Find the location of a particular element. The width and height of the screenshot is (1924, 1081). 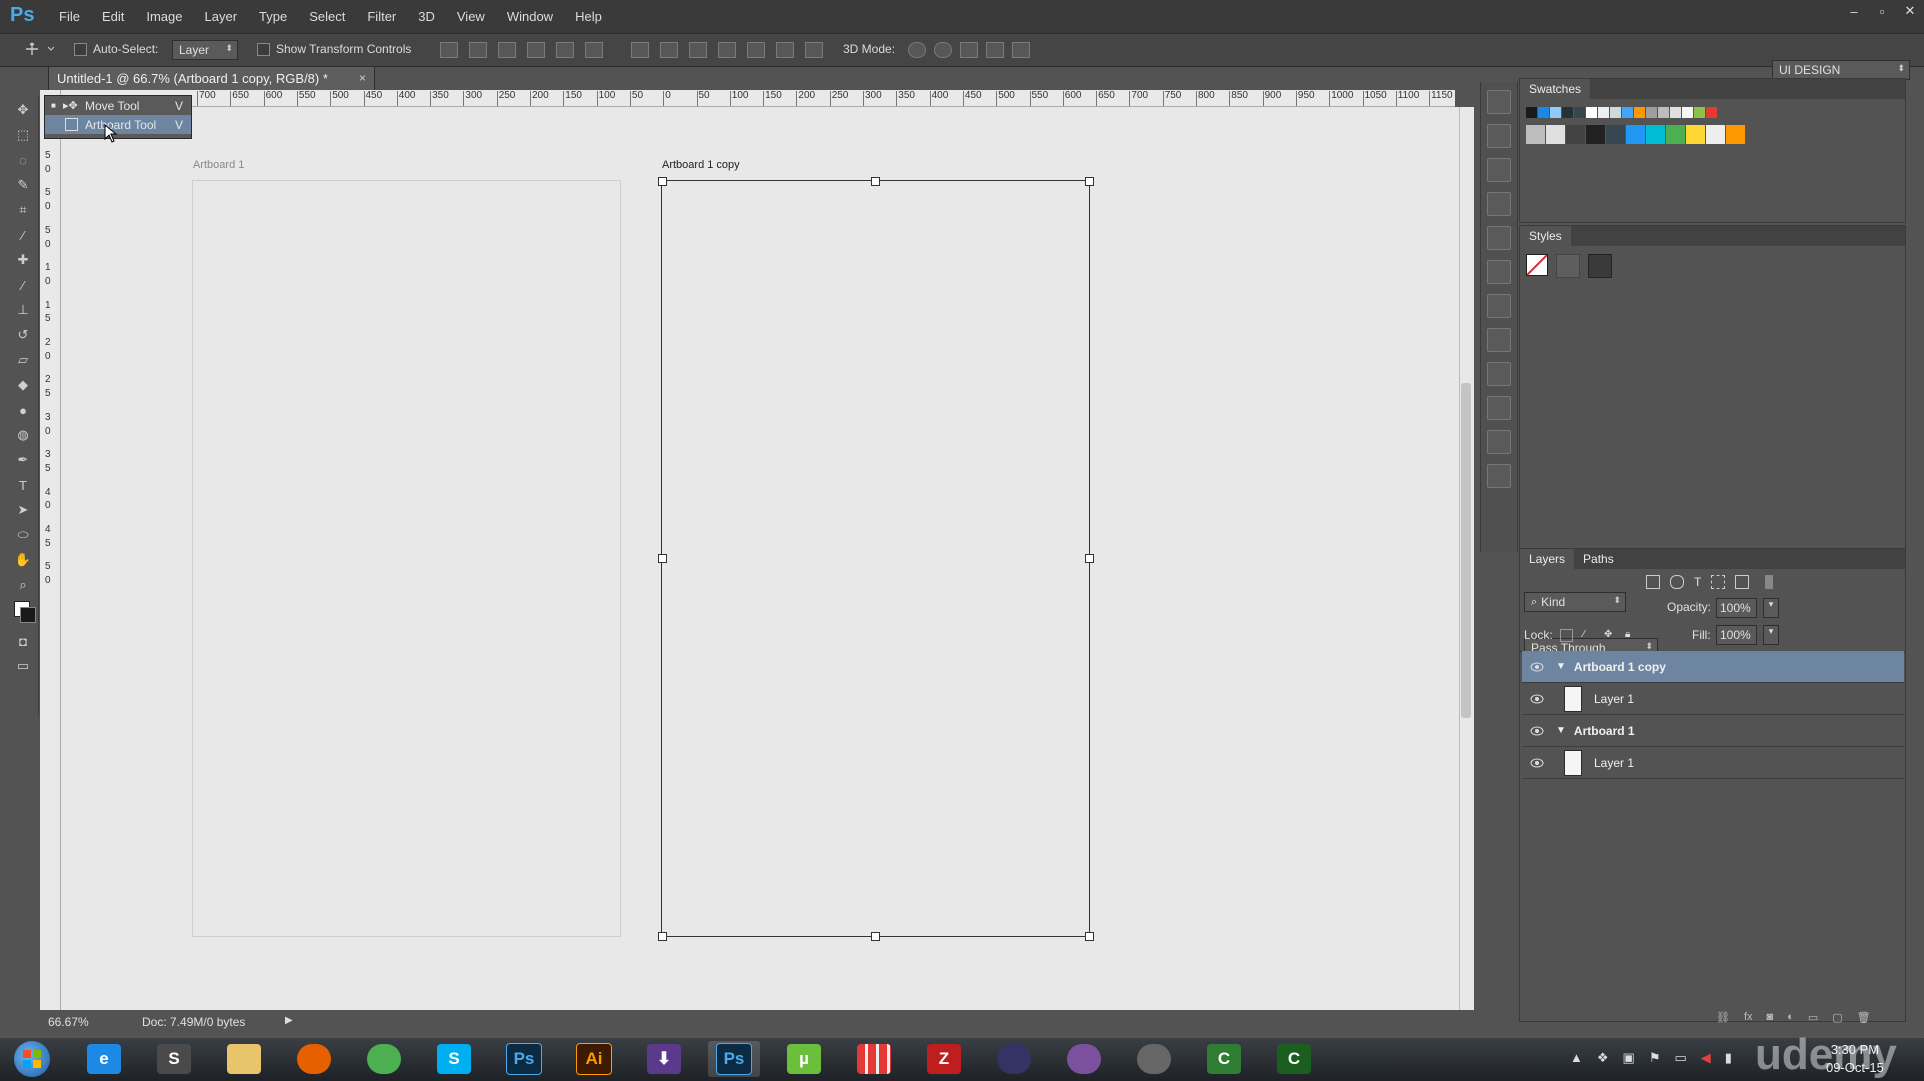

filter-adjustment-icon is located at coordinates (1677, 582).